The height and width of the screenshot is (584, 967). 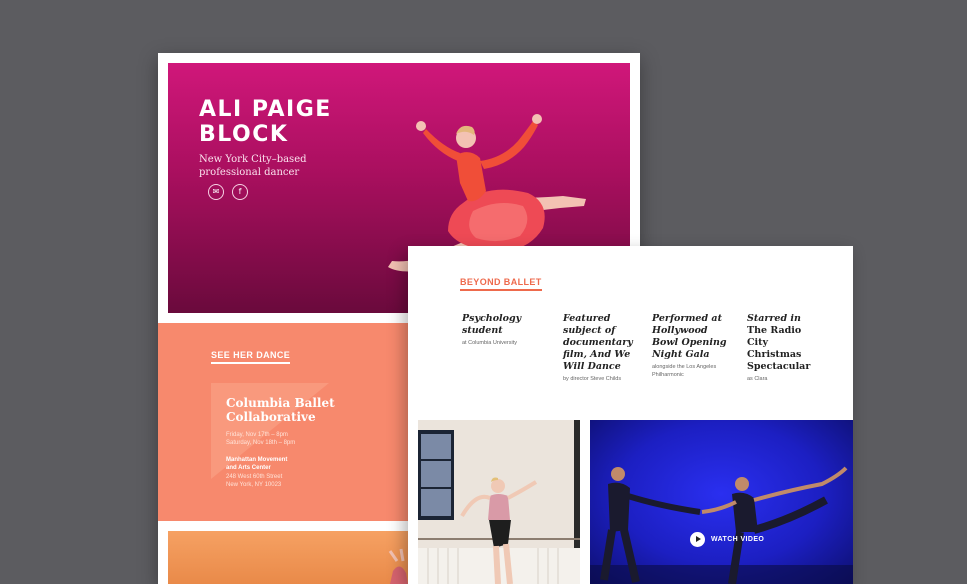 I want to click on event-venue: Manhattan Movement and Arts Center, so click(x=257, y=464).